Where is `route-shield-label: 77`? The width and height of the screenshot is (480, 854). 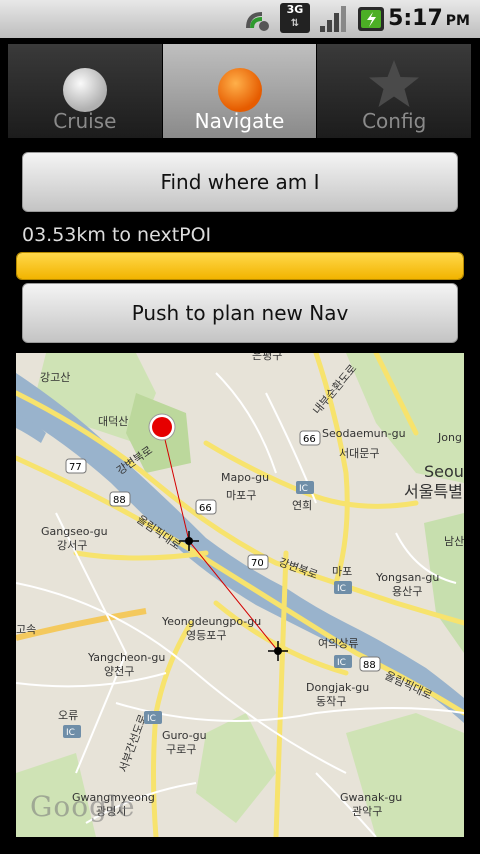
route-shield-label: 77 is located at coordinates (75, 467).